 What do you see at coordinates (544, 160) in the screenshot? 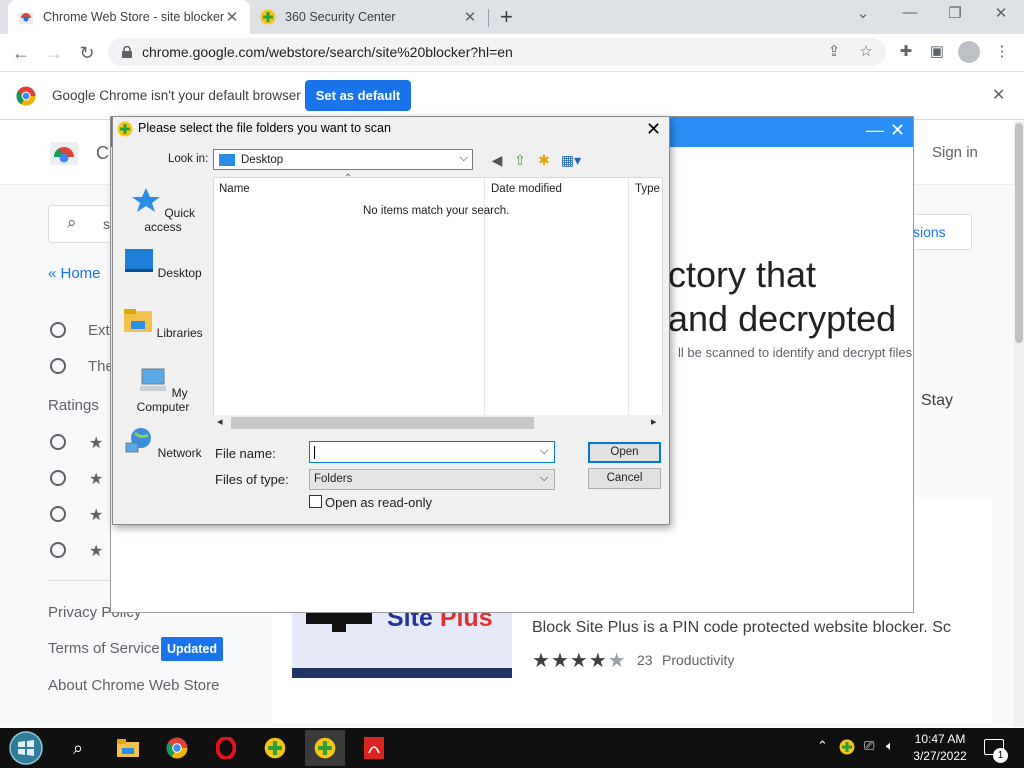
I see `new-folder-icon: ✱` at bounding box center [544, 160].